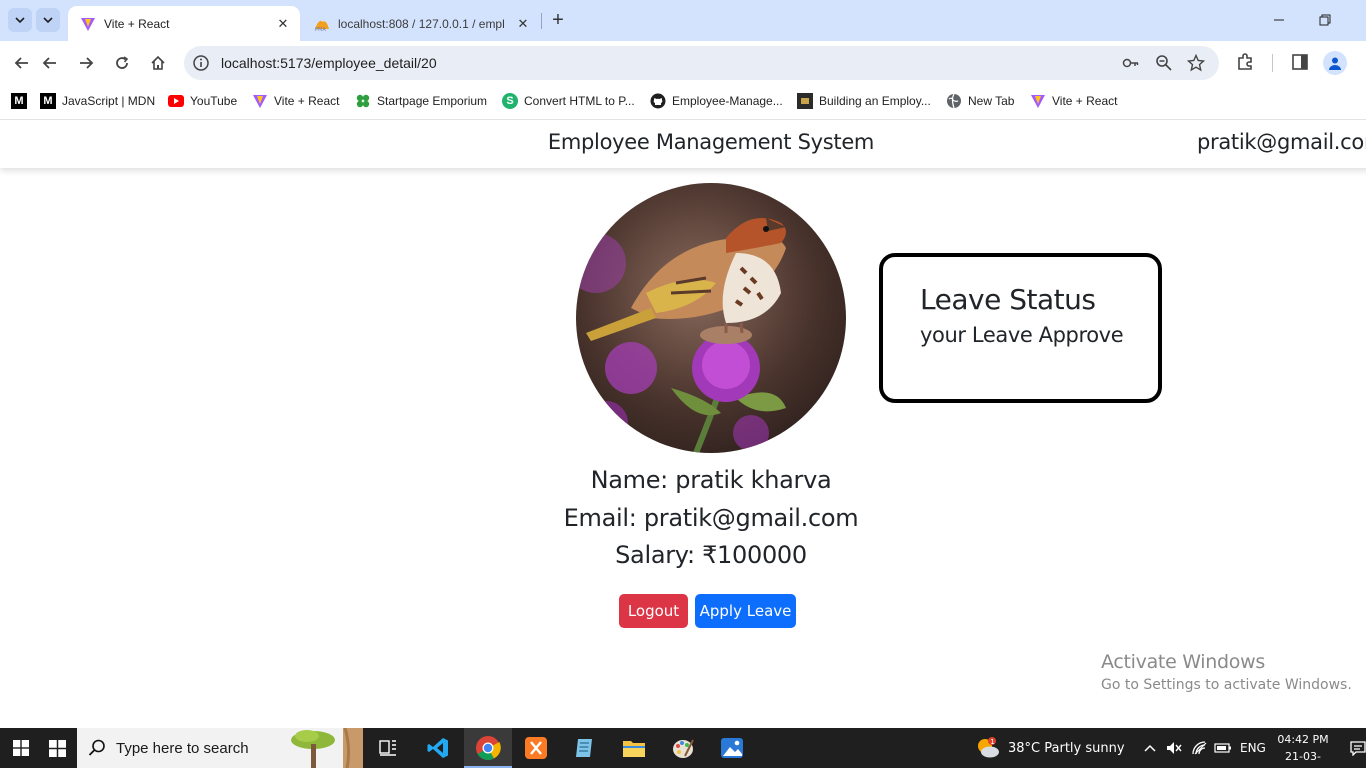  What do you see at coordinates (683, 748) in the screenshot?
I see `paint-icon` at bounding box center [683, 748].